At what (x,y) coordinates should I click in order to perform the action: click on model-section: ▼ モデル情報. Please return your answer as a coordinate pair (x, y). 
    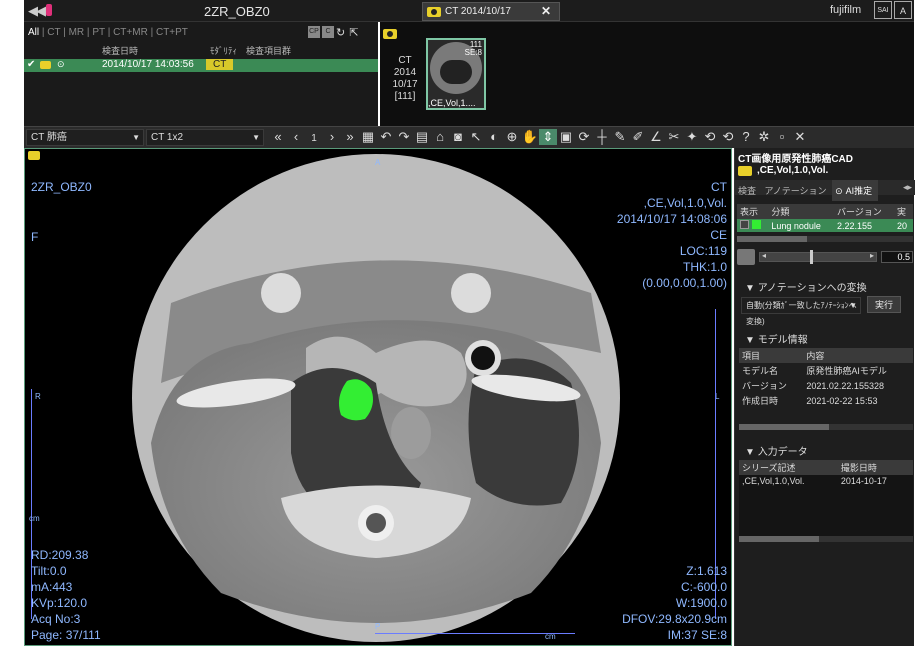
    Looking at the image, I should click on (776, 338).